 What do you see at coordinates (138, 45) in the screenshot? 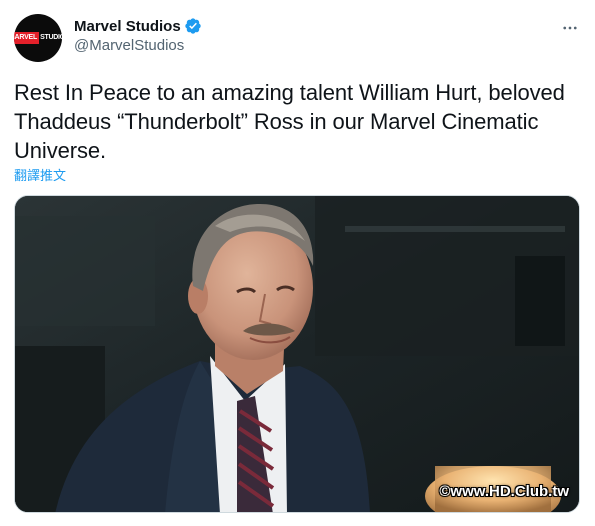
I see `user-handle: @MarvelStudios` at bounding box center [138, 45].